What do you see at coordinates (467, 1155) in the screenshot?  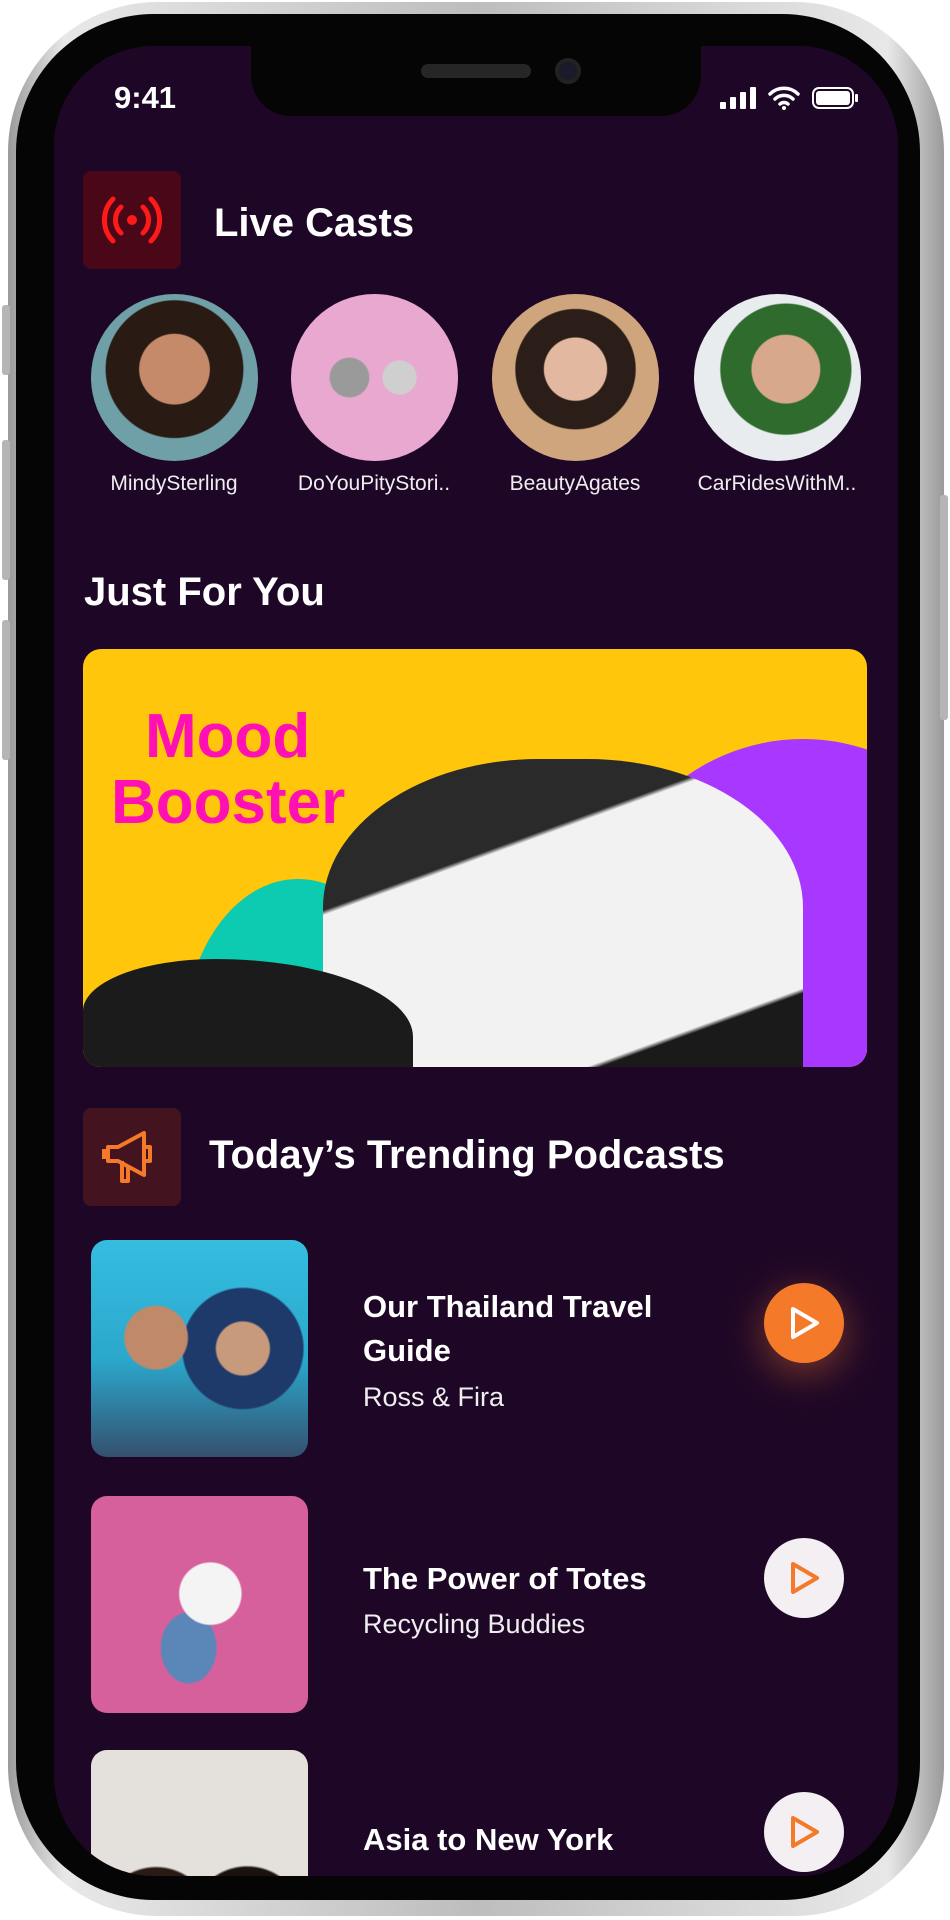 I see `trending-title: Today’s Trending Podcasts` at bounding box center [467, 1155].